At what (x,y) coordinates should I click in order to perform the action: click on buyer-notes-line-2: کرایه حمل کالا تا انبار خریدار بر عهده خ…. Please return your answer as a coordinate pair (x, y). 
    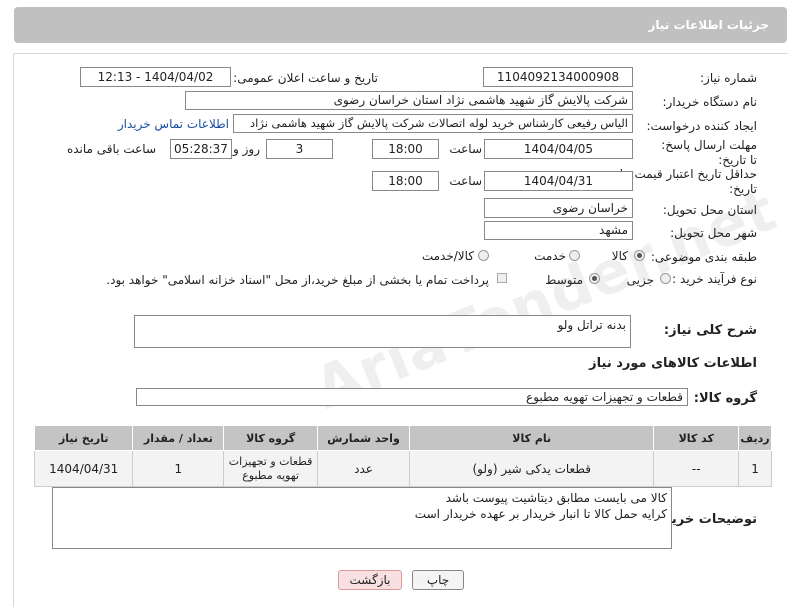
    Looking at the image, I should click on (540, 514).